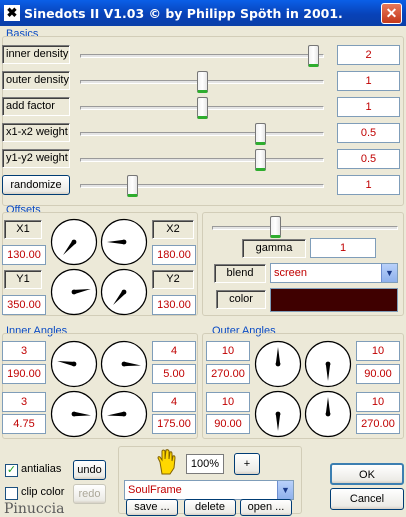 The image size is (406, 517). What do you see at coordinates (391, 13) in the screenshot?
I see `close-button: ✕` at bounding box center [391, 13].